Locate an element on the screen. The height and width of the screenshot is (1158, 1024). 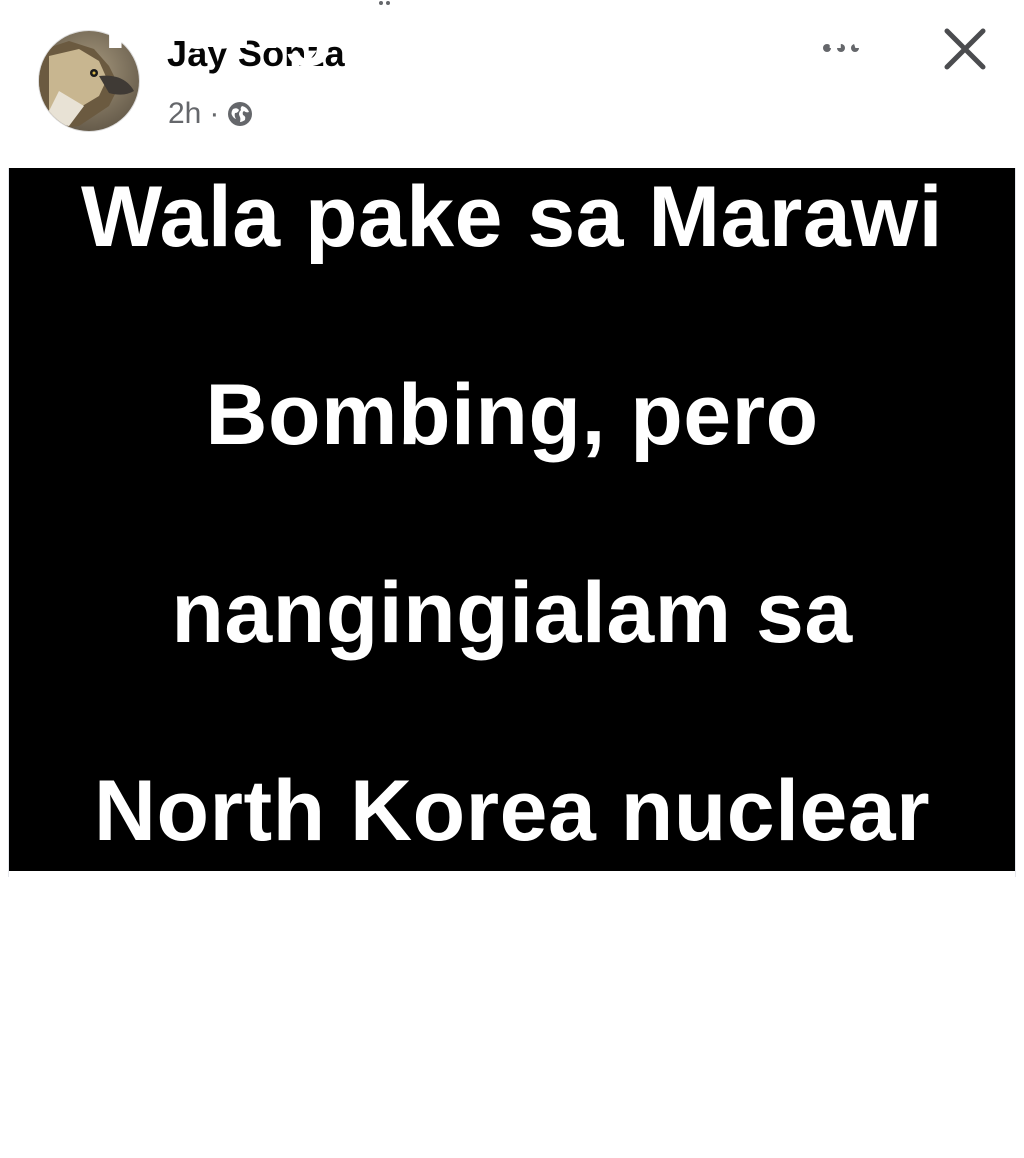
post-text-line: Ibang klase si BBM. is located at coordinates (512, 33).